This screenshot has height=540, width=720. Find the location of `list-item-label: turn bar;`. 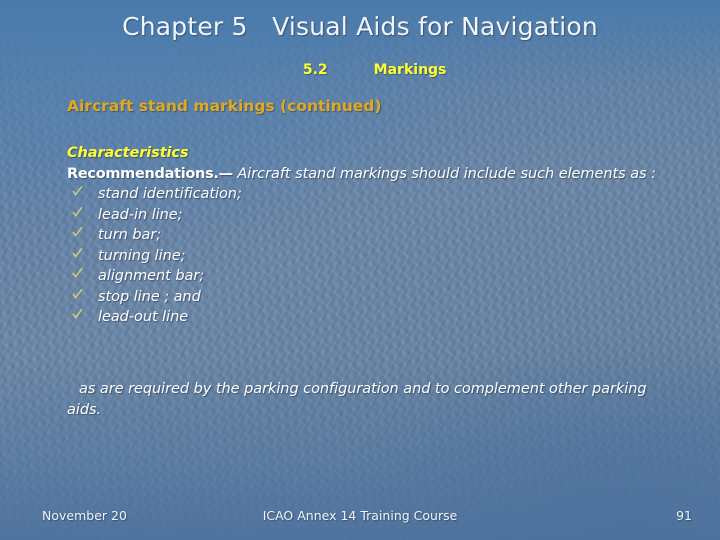

list-item-label: turn bar; is located at coordinates (130, 235).